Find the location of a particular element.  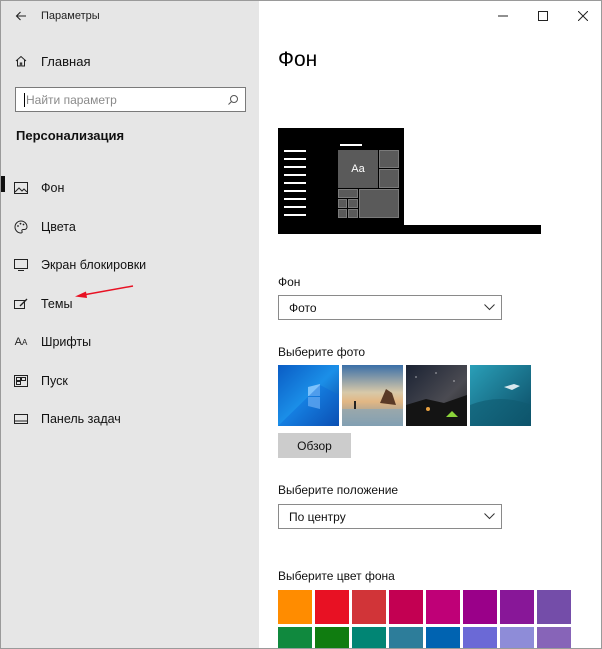

sidebar-item-lock-screen: Экран блокировки is located at coordinates (130, 265).